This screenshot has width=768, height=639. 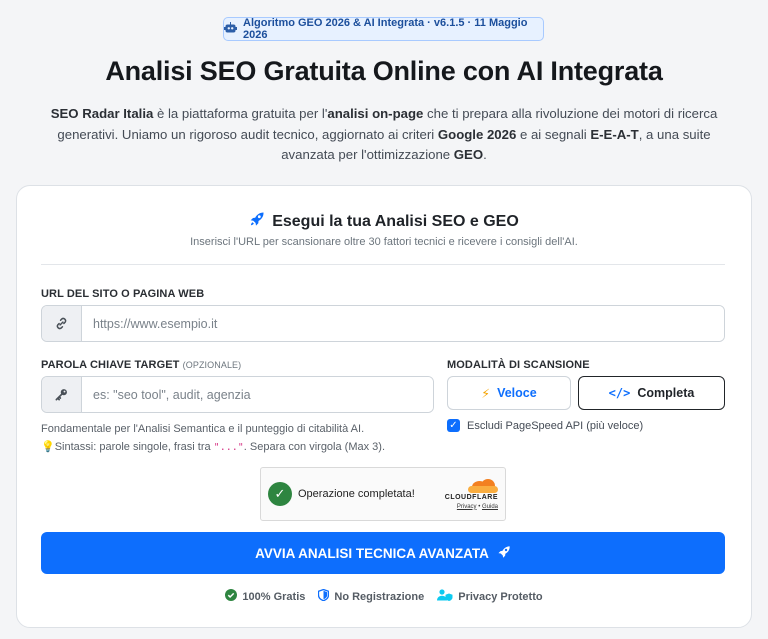 What do you see at coordinates (467, 507) in the screenshot?
I see `captcha-privacy-link: Privacy` at bounding box center [467, 507].